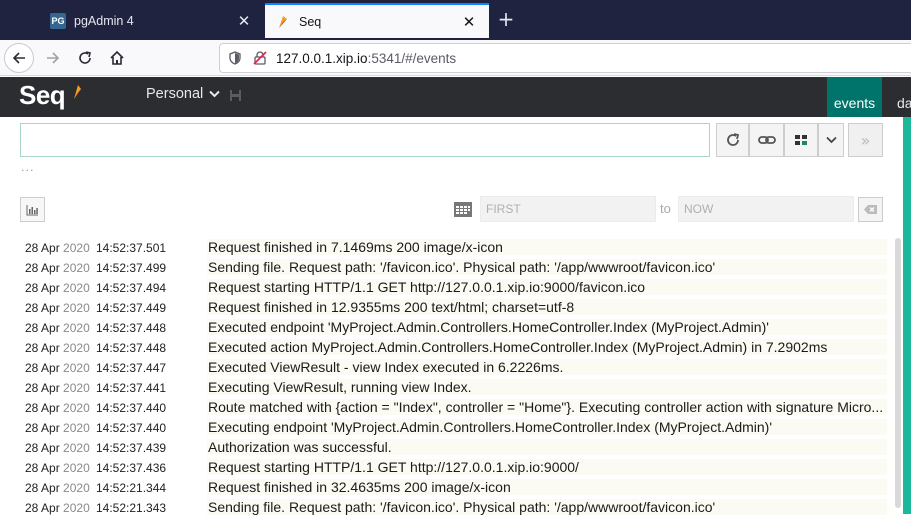  What do you see at coordinates (322, 58) in the screenshot?
I see `url-host: 127.0.0.1.xip.io` at bounding box center [322, 58].